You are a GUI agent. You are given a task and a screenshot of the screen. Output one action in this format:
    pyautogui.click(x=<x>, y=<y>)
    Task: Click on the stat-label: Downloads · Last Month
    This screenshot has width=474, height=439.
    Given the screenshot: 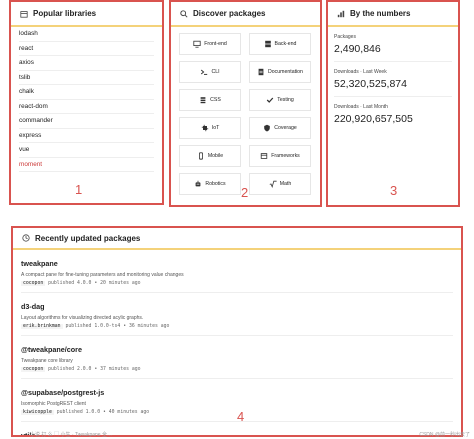 What is the action you would take?
    pyautogui.click(x=361, y=107)
    